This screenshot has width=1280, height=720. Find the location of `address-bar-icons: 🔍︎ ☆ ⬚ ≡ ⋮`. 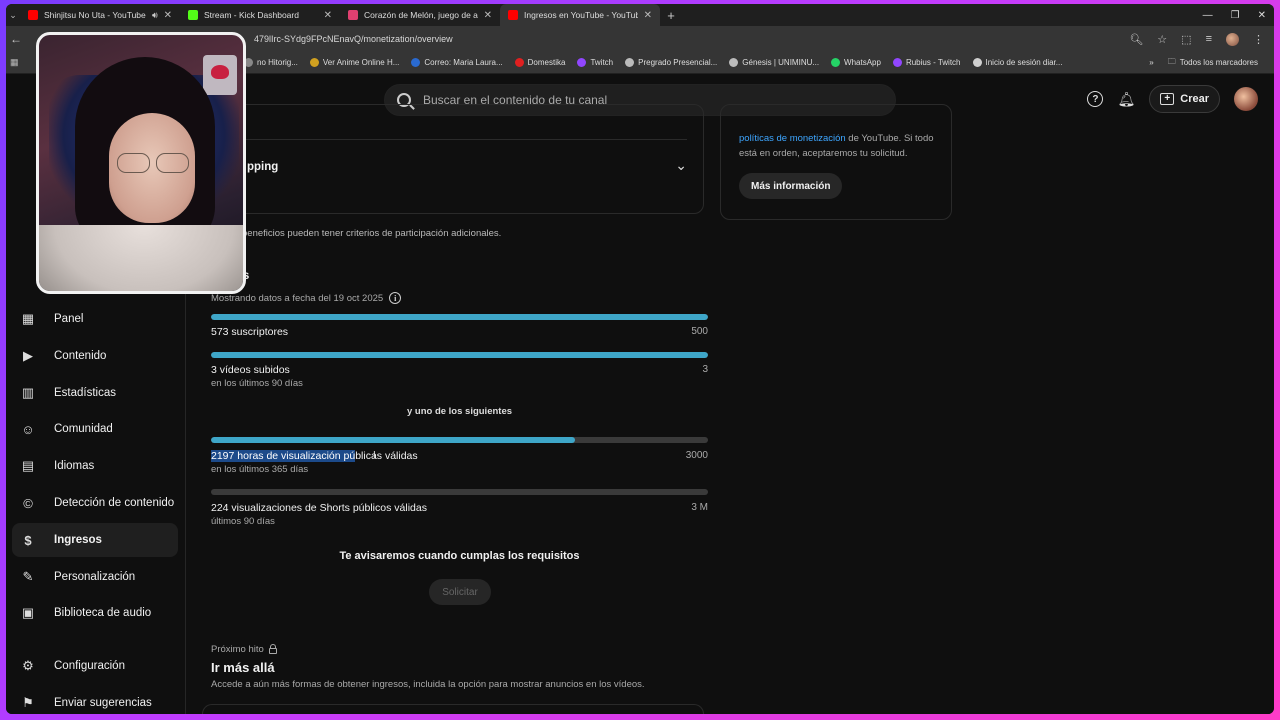

address-bar-icons: 🔍︎ ☆ ⬚ ≡ ⋮ is located at coordinates (1196, 39).